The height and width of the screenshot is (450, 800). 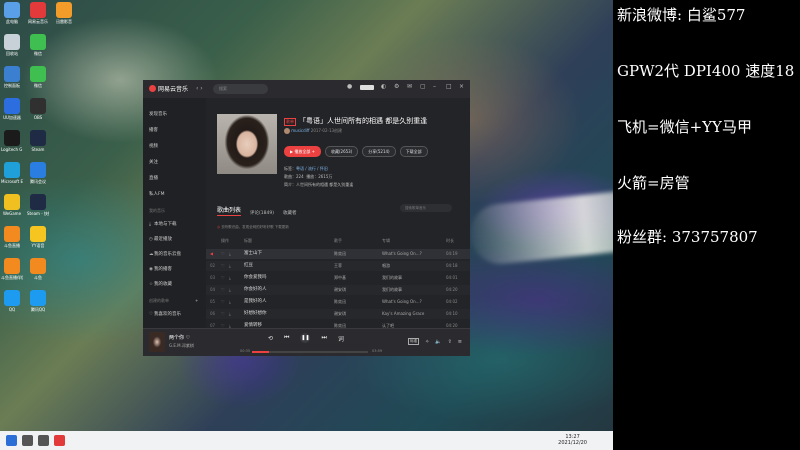 I want to click on loop-icon: ⟲, so click(x=270, y=338).